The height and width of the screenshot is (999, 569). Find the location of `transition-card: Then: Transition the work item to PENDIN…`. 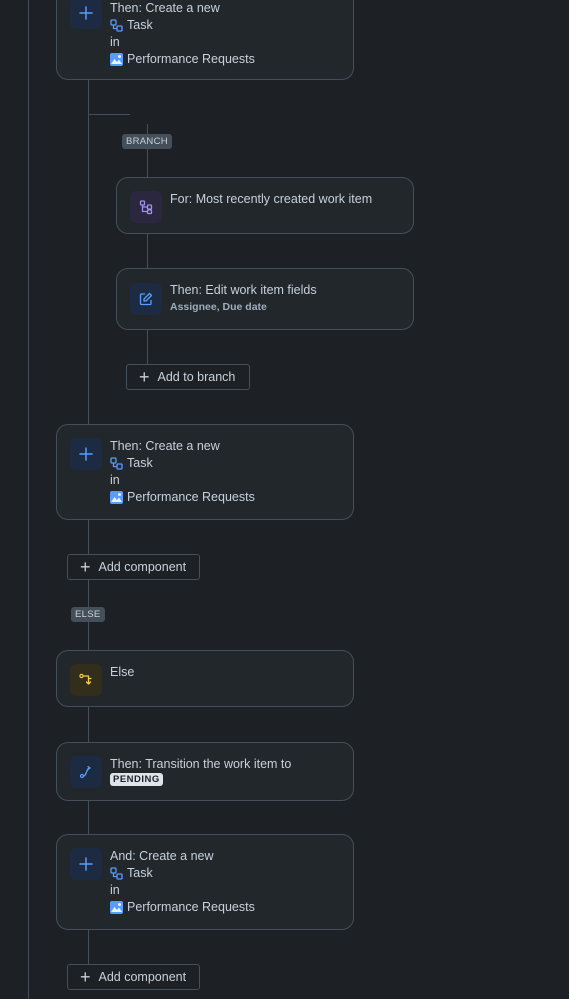

transition-card: Then: Transition the work item to PENDIN… is located at coordinates (205, 771).